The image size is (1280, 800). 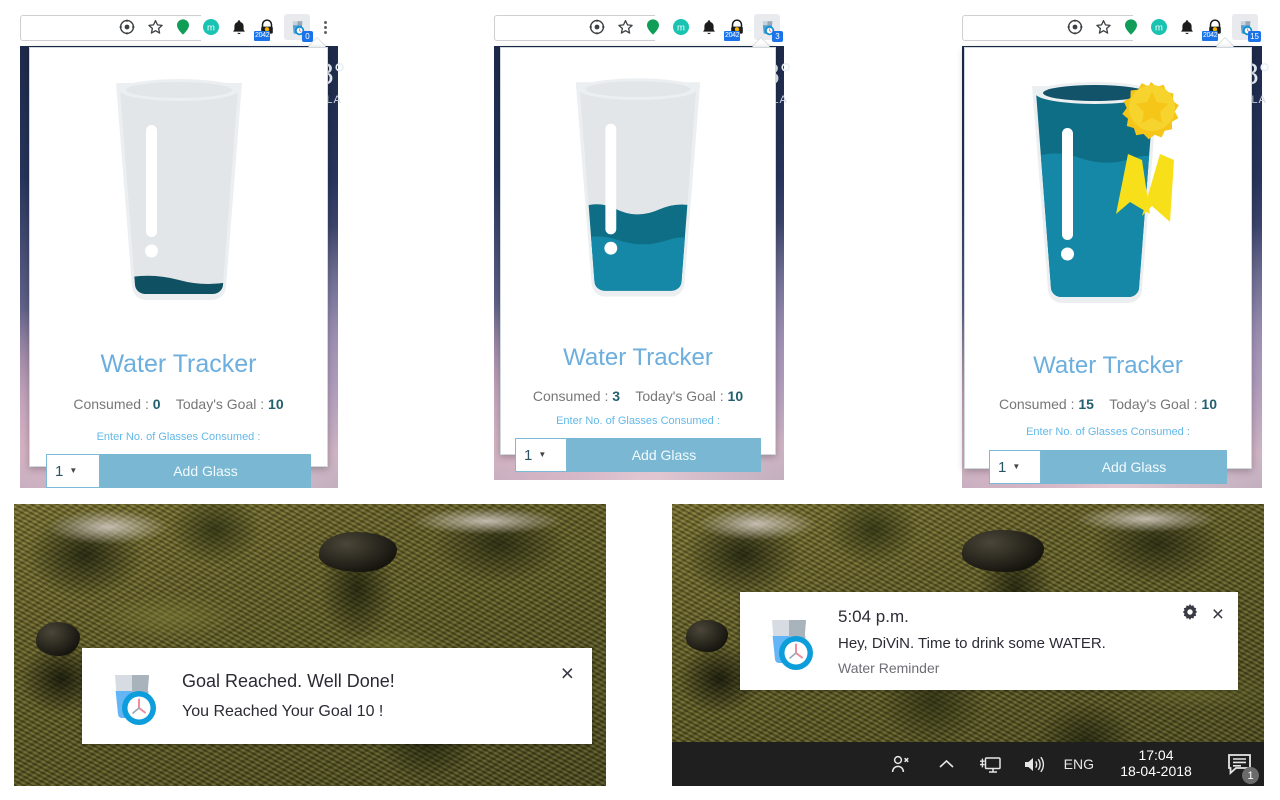 I want to click on browser-popup-panel-2: 8° ALA m 2042, so click(x=643, y=244).